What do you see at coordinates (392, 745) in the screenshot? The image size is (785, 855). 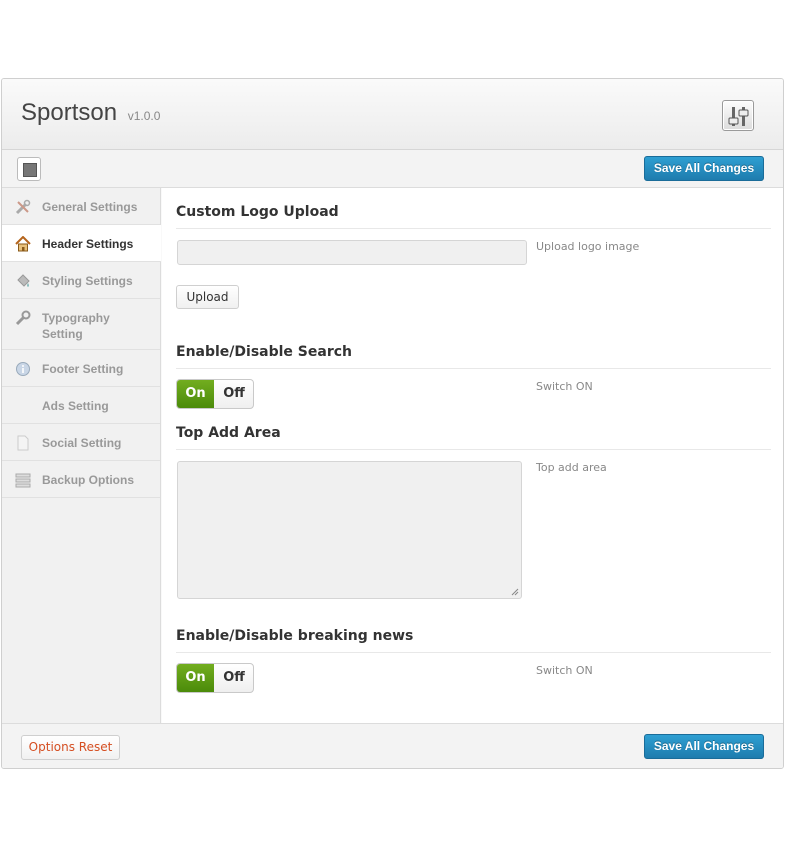 I see `panel-footer: Options Reset Save All Changes` at bounding box center [392, 745].